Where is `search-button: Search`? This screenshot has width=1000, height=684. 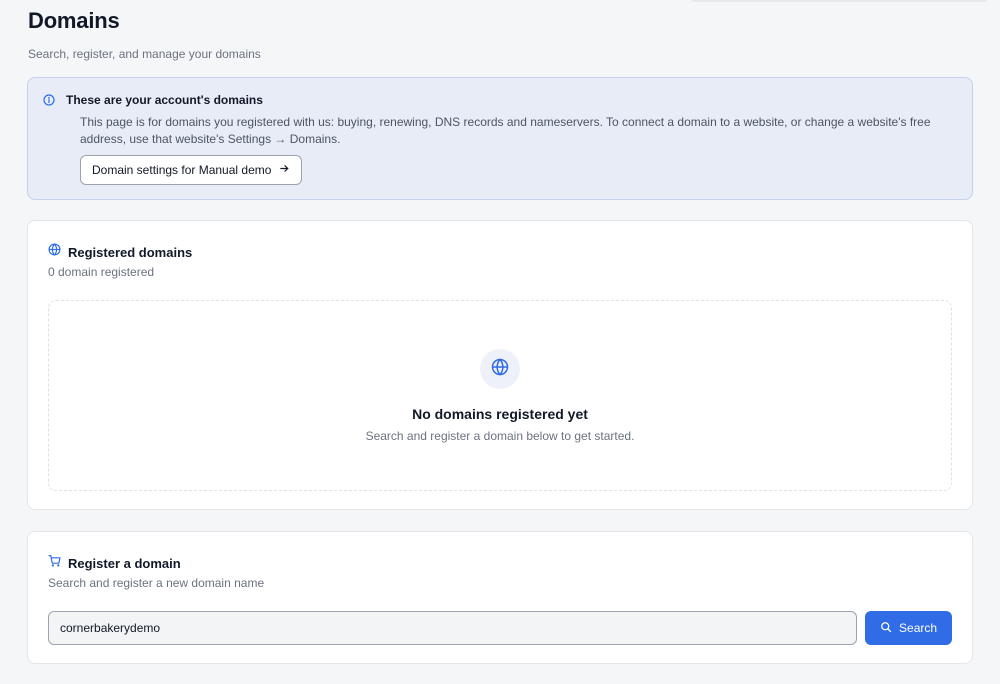 search-button: Search is located at coordinates (908, 628).